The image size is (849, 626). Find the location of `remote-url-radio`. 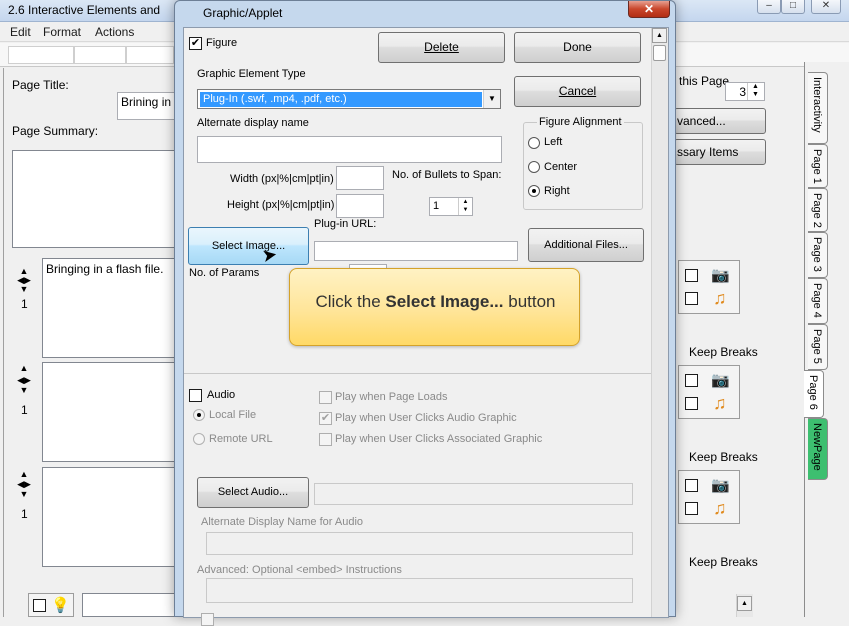

remote-url-radio is located at coordinates (199, 439).